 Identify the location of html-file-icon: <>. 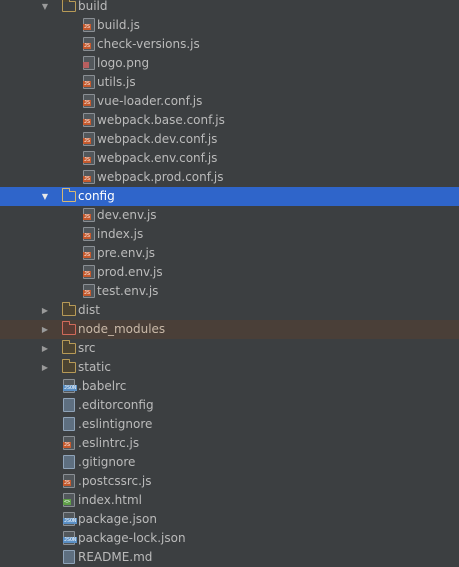
(69, 500).